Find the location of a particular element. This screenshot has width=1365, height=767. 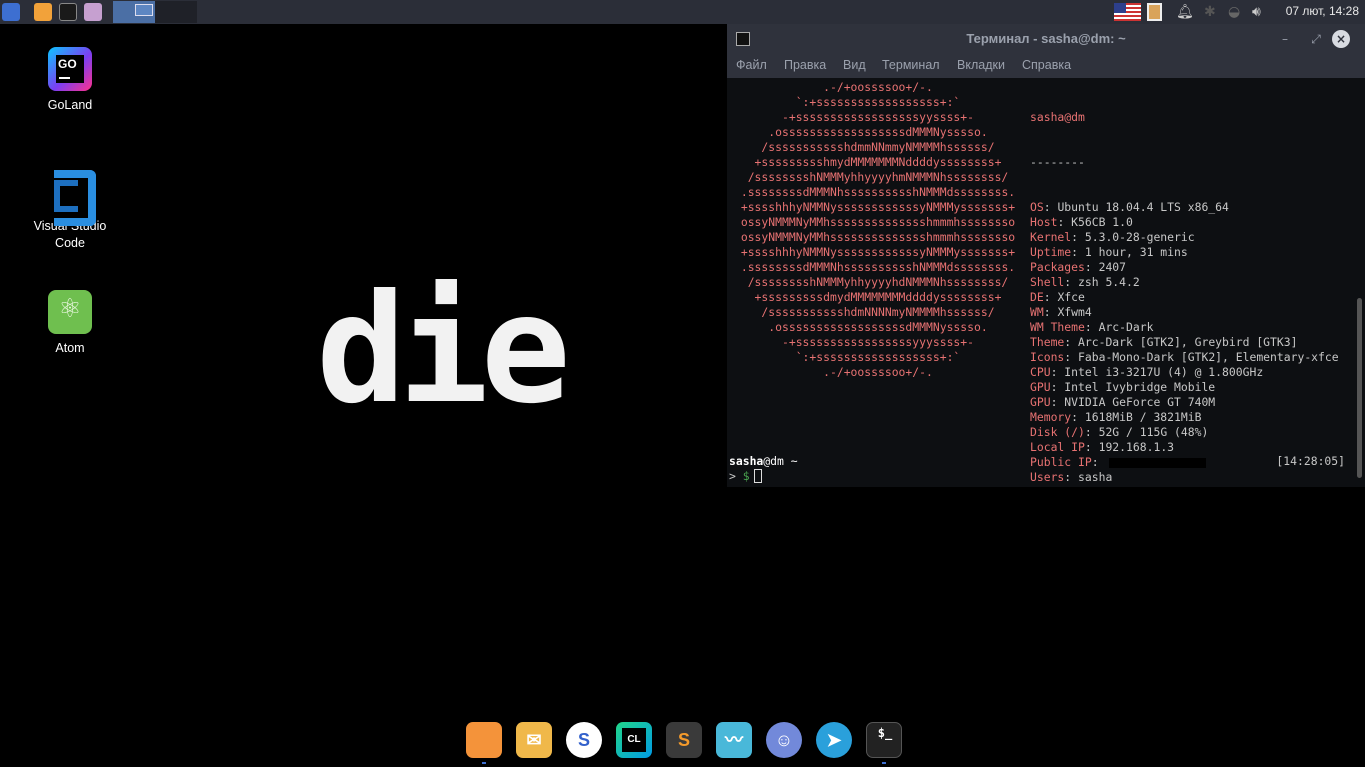

prompt-arrow: > is located at coordinates (732, 476).